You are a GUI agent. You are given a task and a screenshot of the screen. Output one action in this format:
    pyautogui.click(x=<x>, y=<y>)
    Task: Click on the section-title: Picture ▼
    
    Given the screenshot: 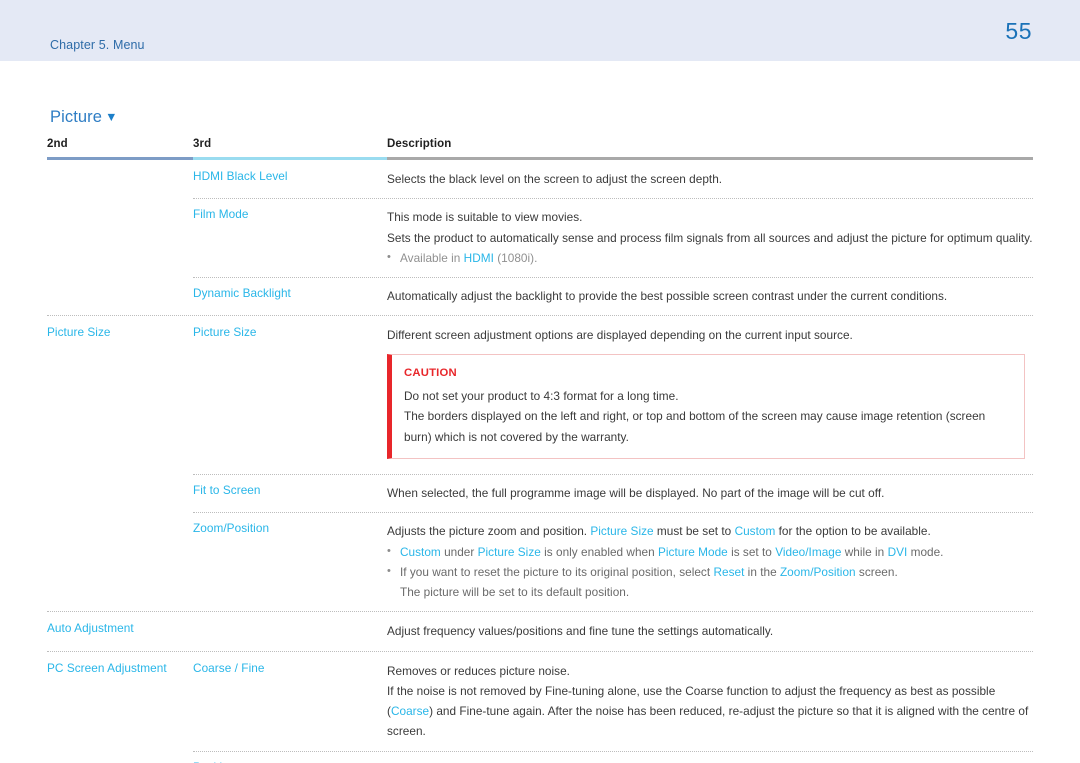 What is the action you would take?
    pyautogui.click(x=84, y=117)
    